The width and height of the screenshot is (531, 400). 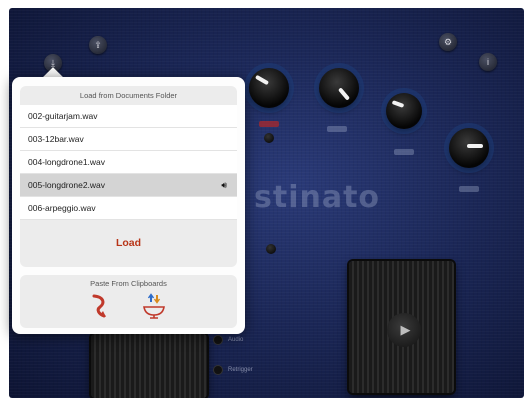 I want to click on retrigger-label: Retrigger, so click(x=240, y=370).